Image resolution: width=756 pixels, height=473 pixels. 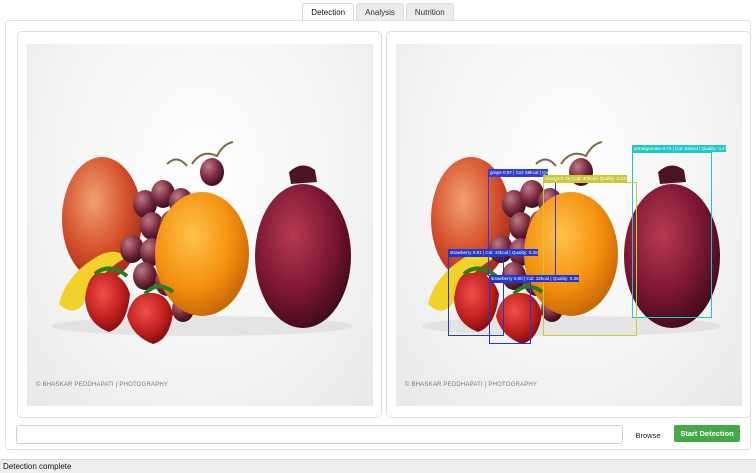 What do you see at coordinates (707, 433) in the screenshot?
I see `start-detection-button: Start Detection` at bounding box center [707, 433].